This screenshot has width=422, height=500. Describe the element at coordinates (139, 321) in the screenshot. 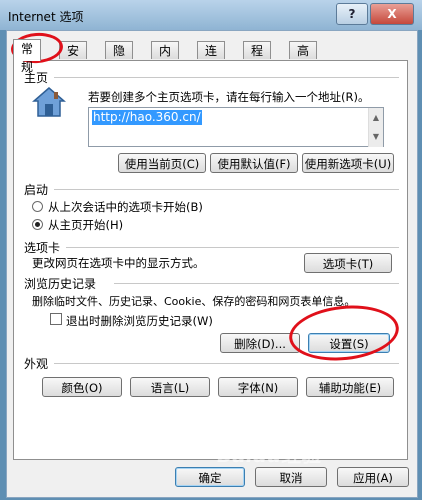

I see `delete-on-exit-label: 退出时删除浏览历史记录(W)` at that location.